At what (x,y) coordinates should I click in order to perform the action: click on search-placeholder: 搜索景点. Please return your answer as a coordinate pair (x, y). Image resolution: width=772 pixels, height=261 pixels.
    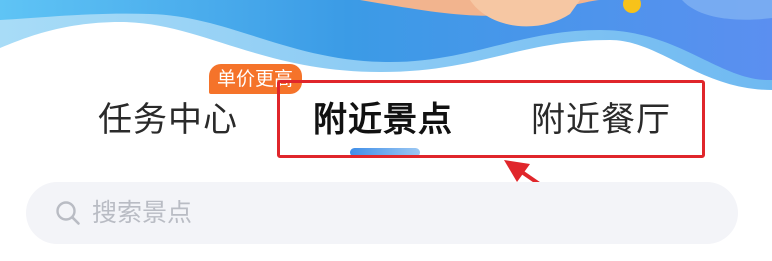
    Looking at the image, I should click on (142, 212).